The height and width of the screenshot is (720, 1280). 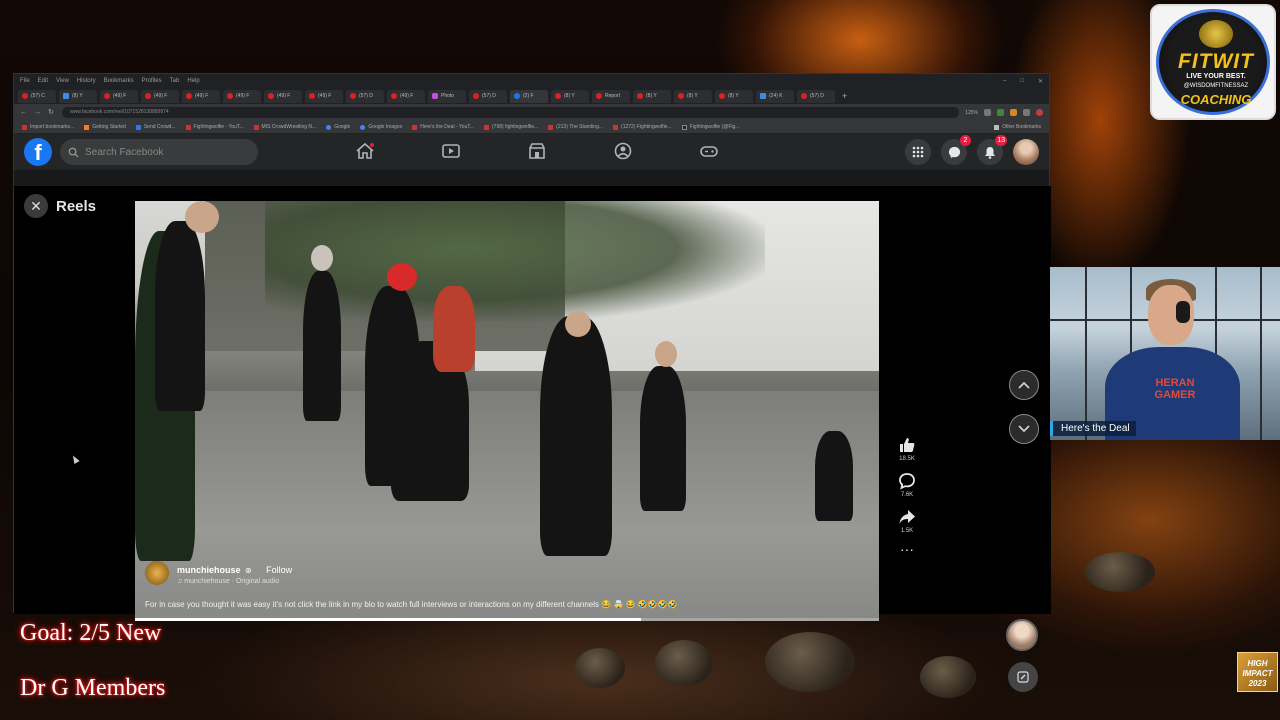 I want to click on marketplace-nav-button, so click(x=537, y=151).